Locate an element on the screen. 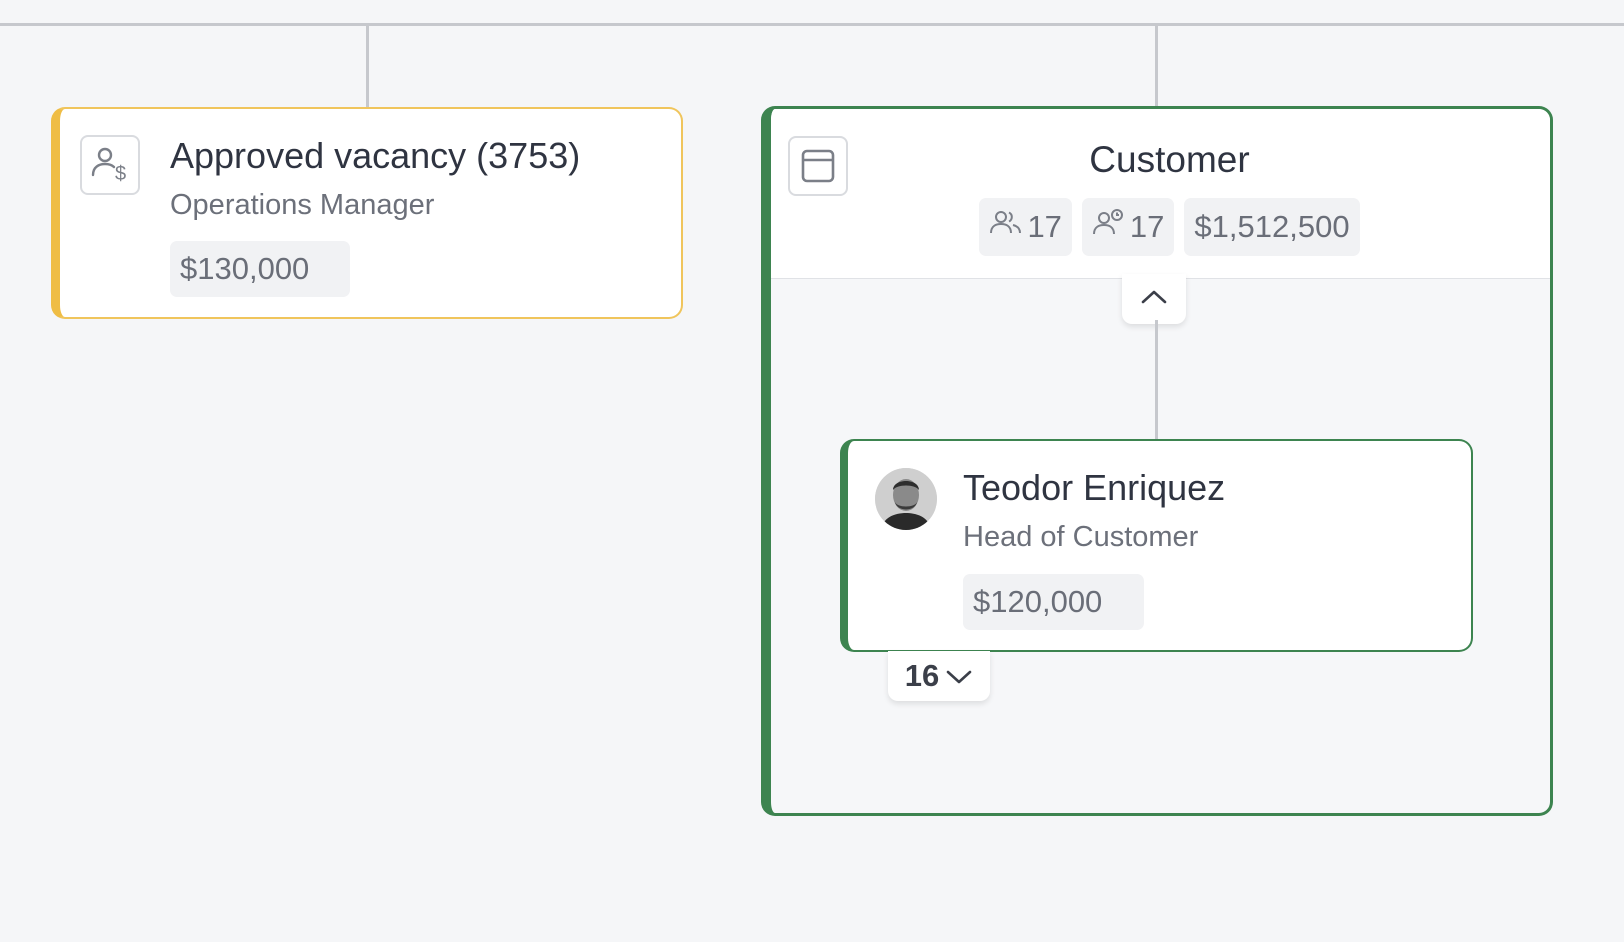 This screenshot has width=1624, height=942. connector-top-rail is located at coordinates (812, 24).